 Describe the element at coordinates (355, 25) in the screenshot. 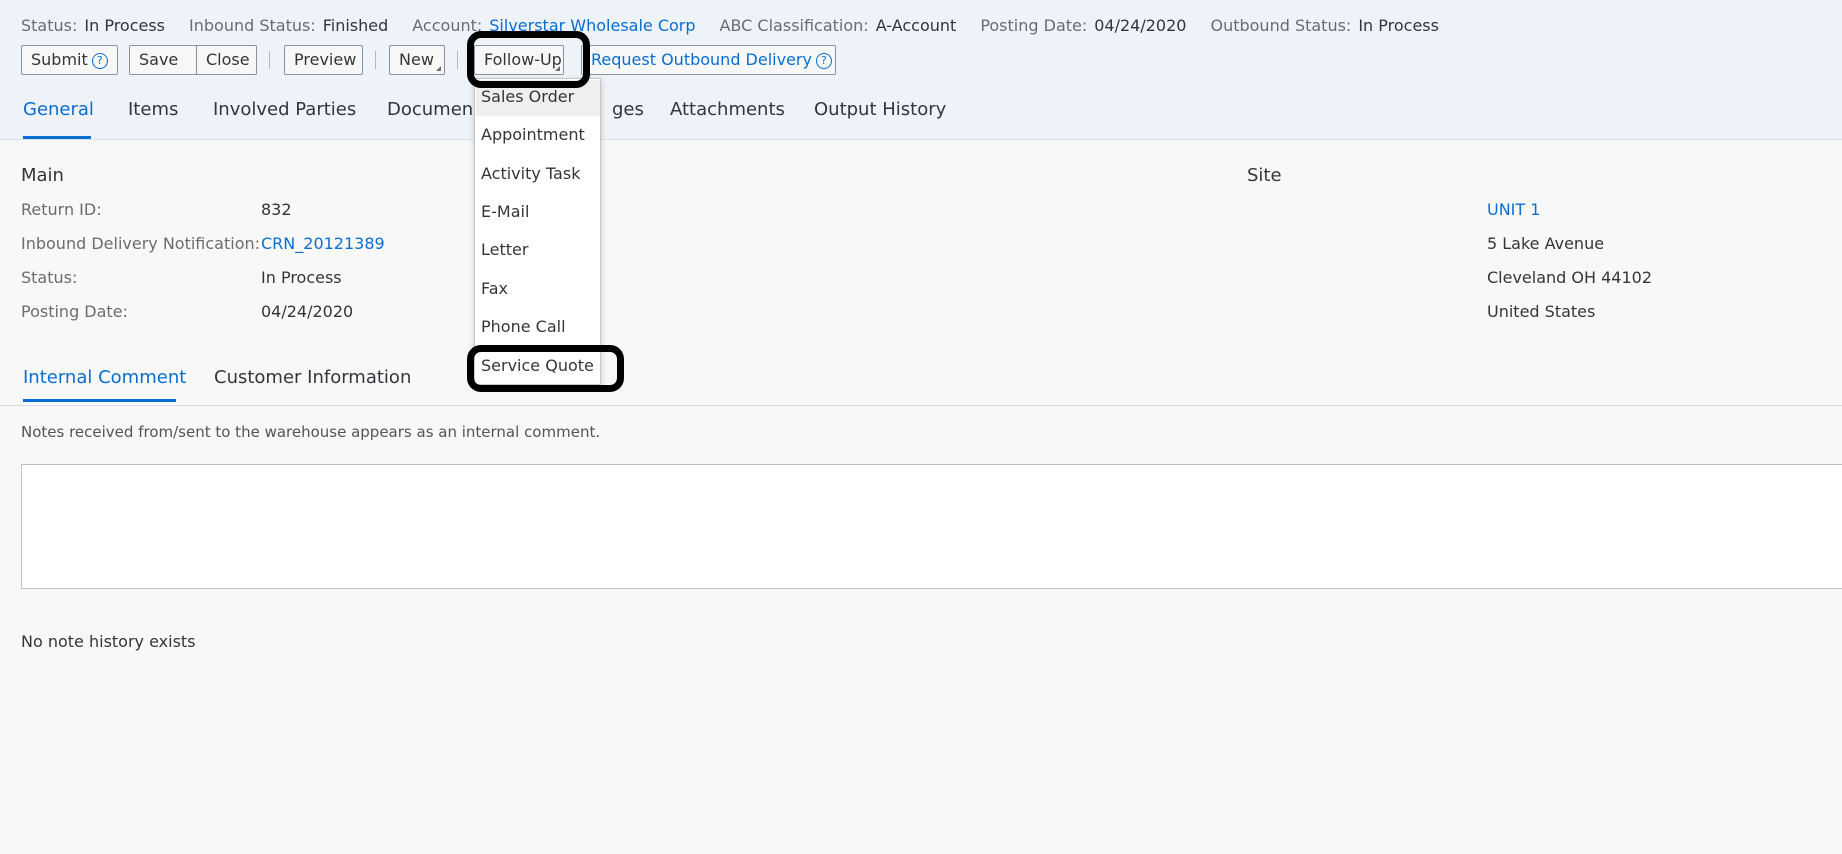

I see `inbound-status-value: Finished` at that location.